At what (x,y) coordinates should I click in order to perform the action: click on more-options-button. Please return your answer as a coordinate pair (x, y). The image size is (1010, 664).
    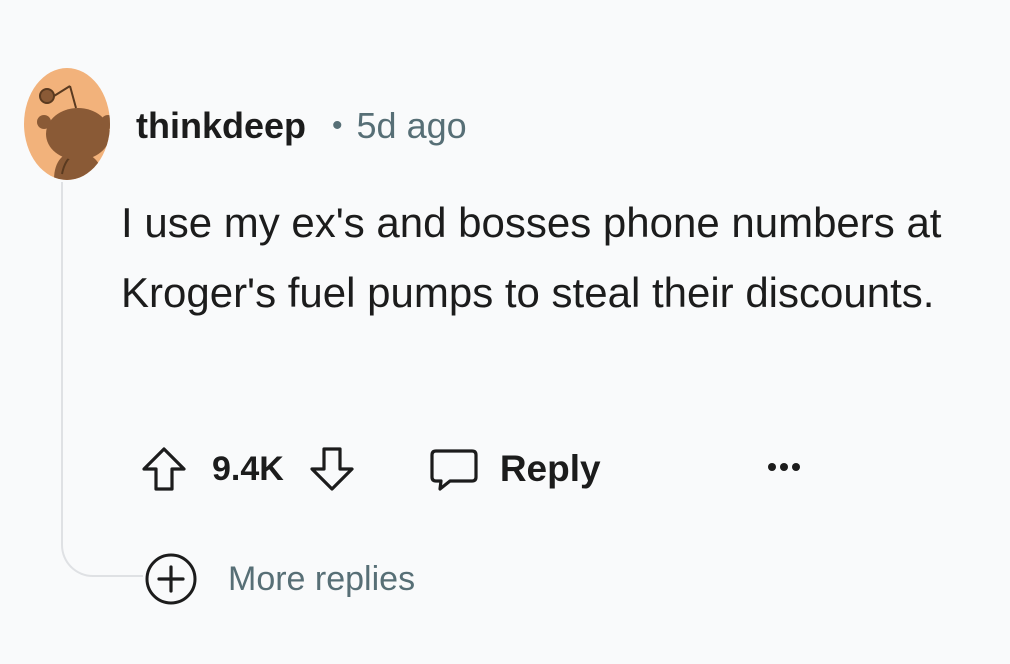
    Looking at the image, I should click on (784, 467).